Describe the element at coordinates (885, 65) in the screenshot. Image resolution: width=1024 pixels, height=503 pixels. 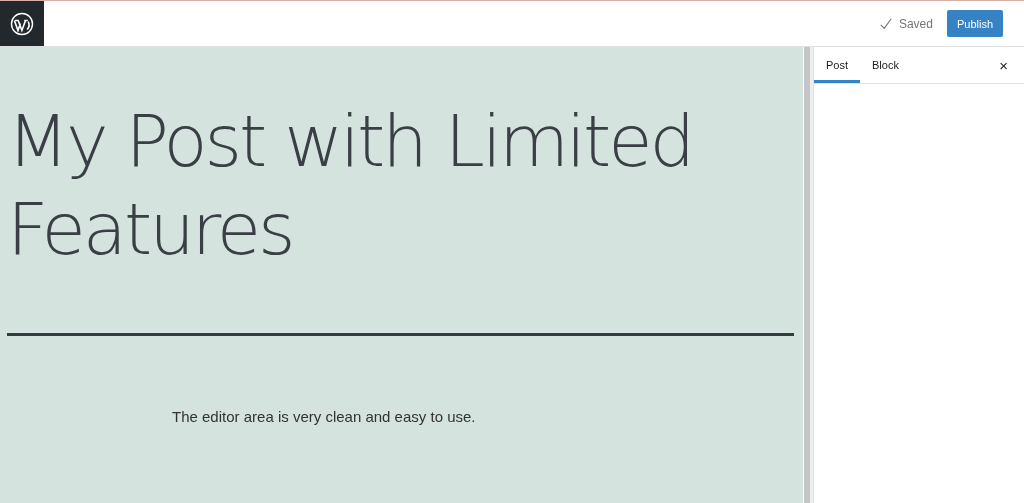
I see `sidebar-tab: Block` at that location.